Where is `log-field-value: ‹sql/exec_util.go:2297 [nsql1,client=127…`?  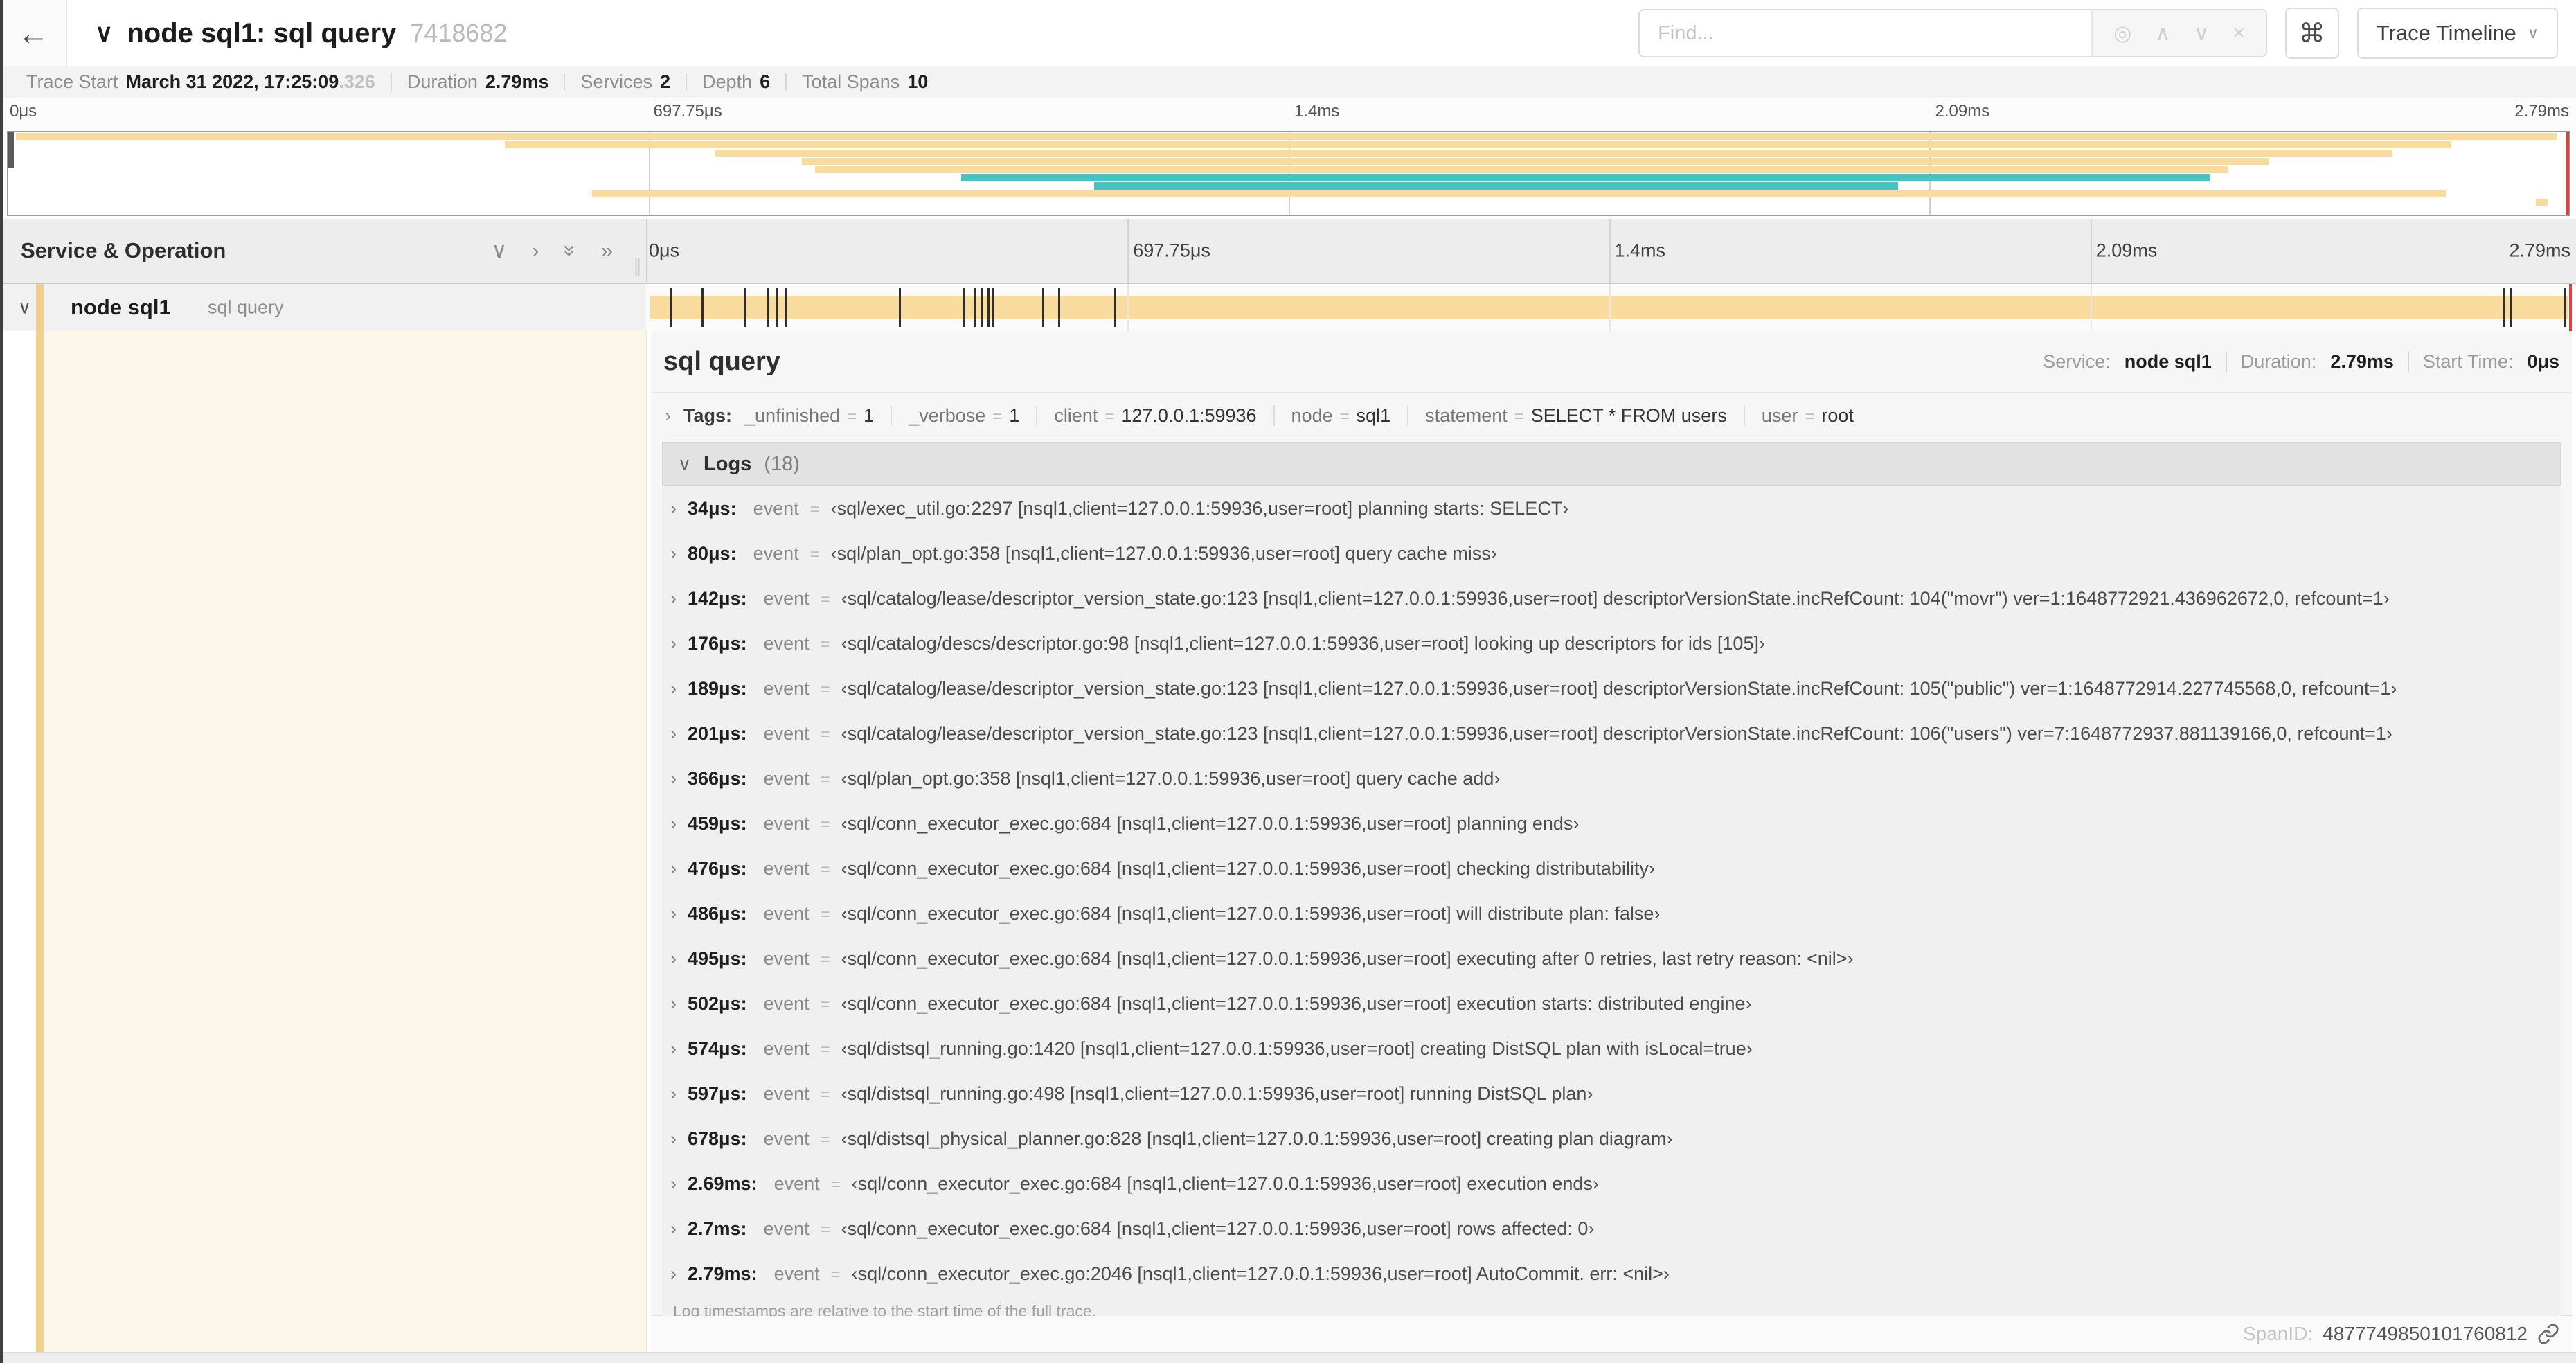
log-field-value: ‹sql/exec_util.go:2297 [nsql1,client=127… is located at coordinates (1199, 509).